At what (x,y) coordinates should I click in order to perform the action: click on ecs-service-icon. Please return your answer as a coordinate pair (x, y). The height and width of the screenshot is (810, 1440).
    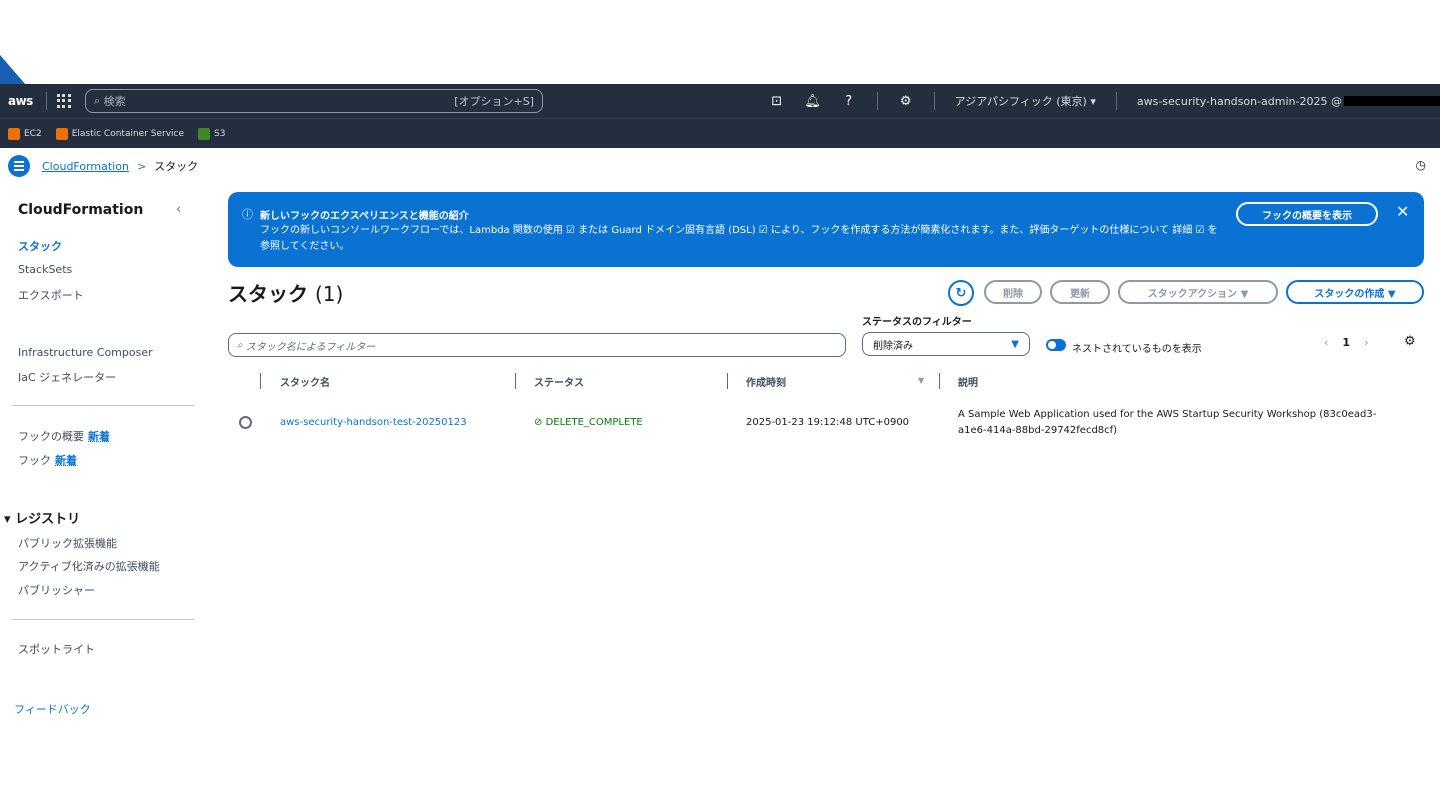
    Looking at the image, I should click on (61, 133).